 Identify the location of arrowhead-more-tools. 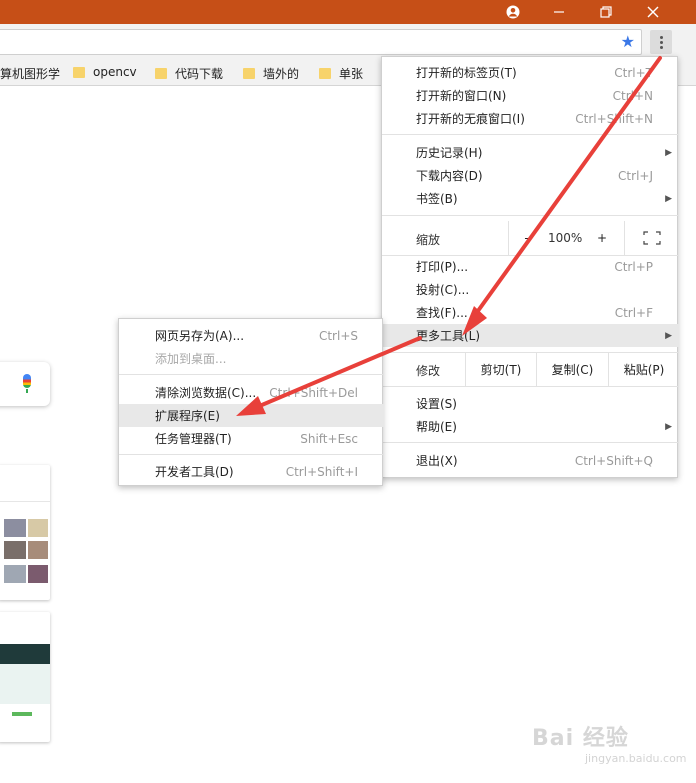
(474, 321).